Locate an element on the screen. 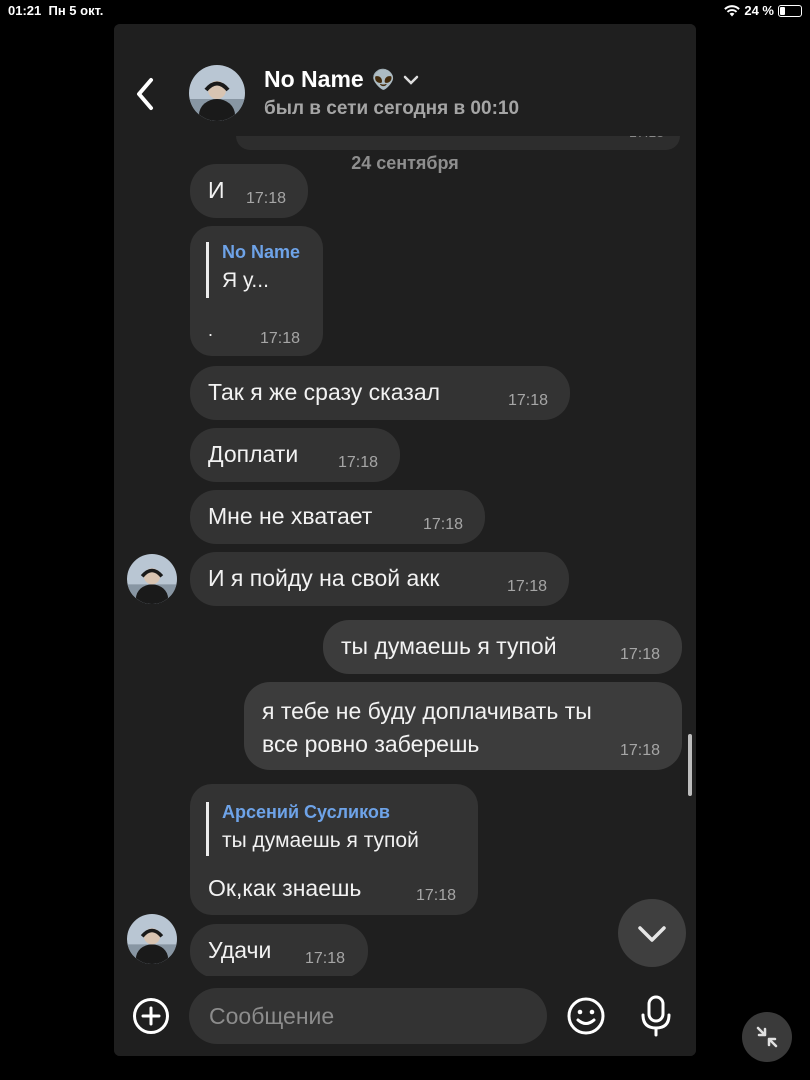  plus-circle-icon is located at coordinates (151, 1016).